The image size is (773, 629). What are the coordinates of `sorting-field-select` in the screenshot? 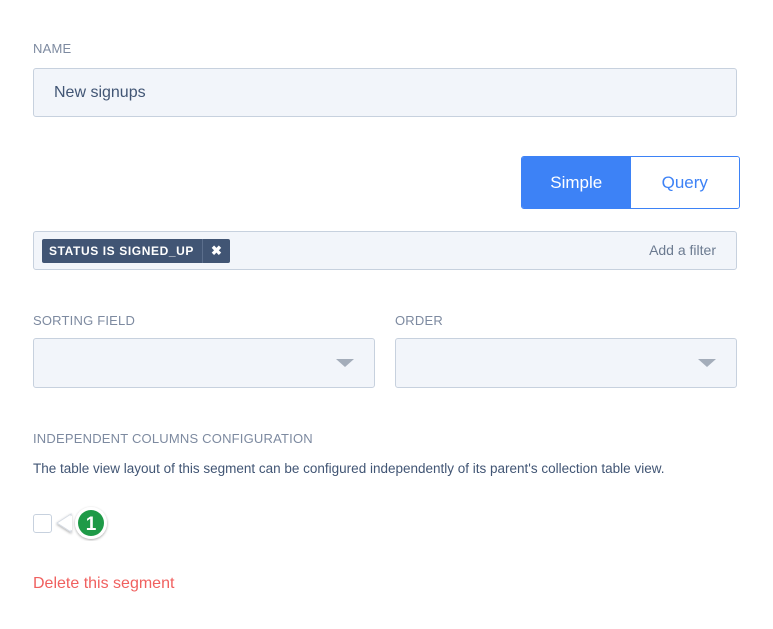 It's located at (204, 363).